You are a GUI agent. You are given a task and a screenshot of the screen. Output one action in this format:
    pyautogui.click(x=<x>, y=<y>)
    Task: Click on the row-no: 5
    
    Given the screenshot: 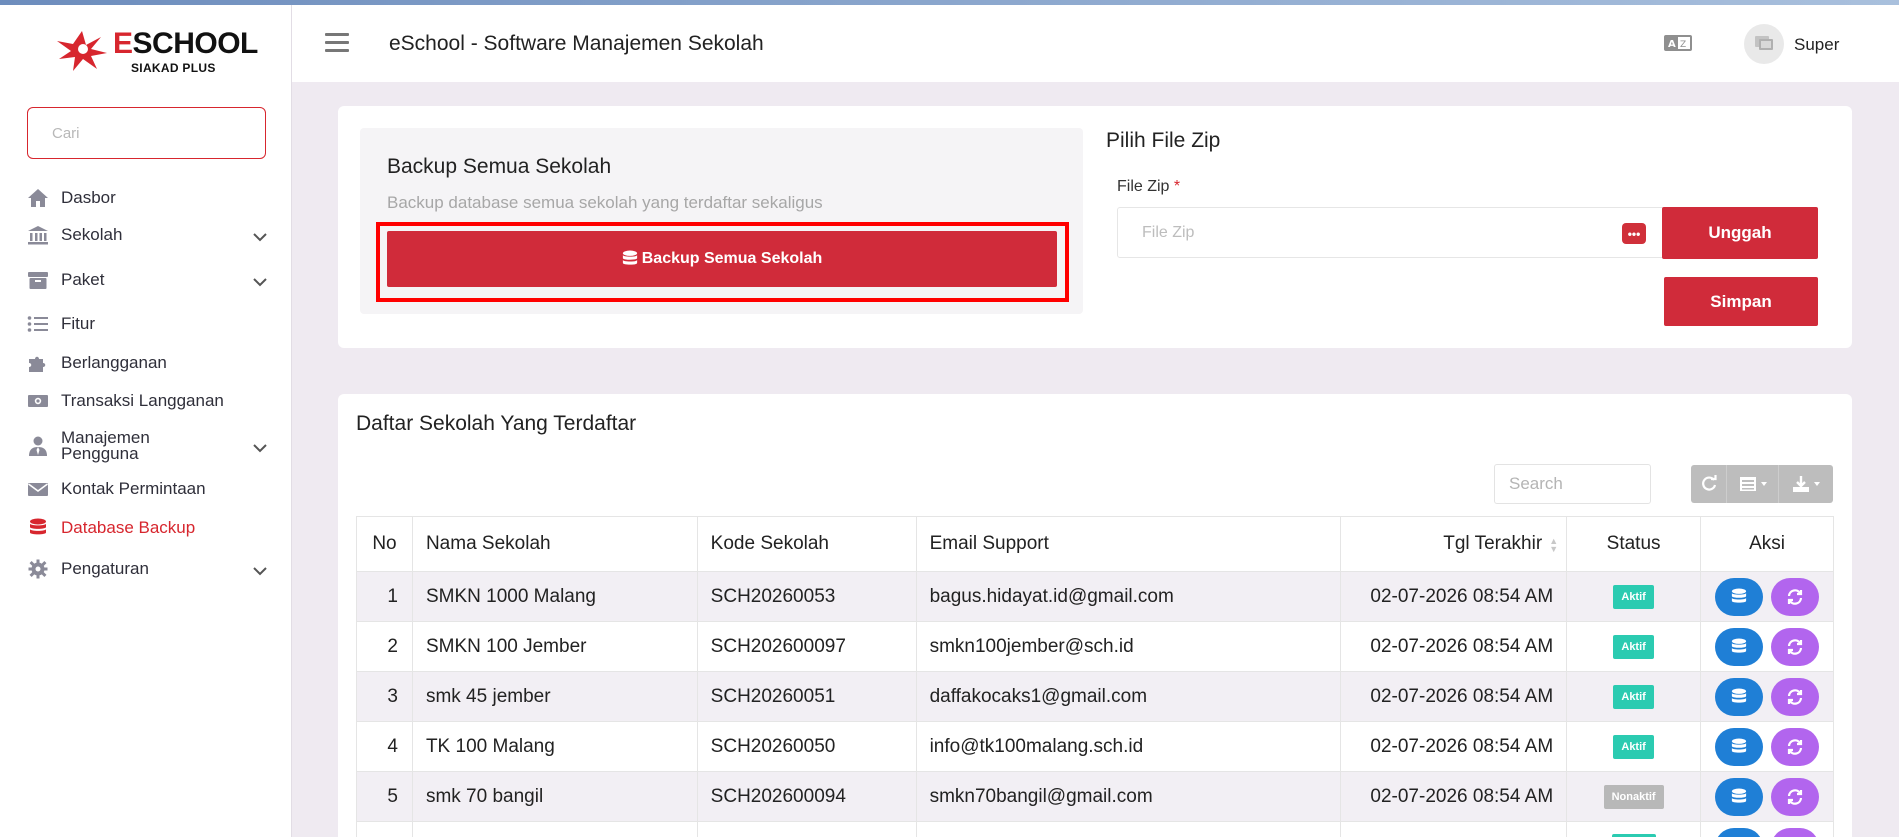 What is the action you would take?
    pyautogui.click(x=384, y=796)
    